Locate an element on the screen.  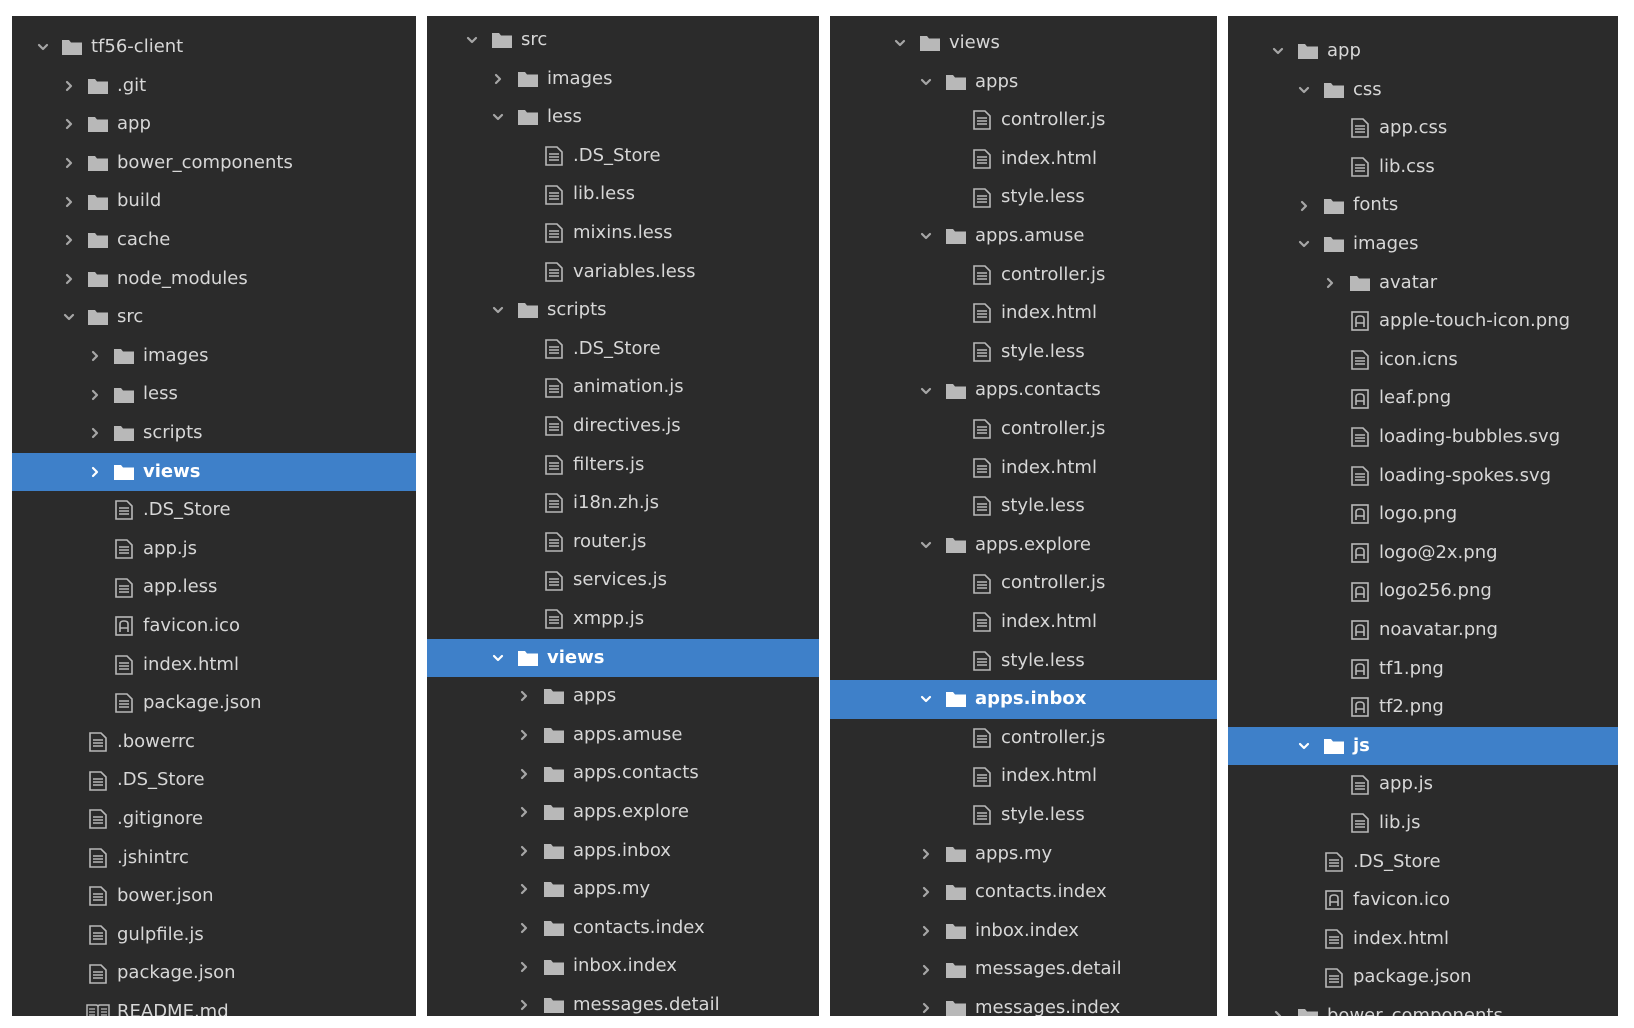
tree-folder-row: src is located at coordinates (214, 317).